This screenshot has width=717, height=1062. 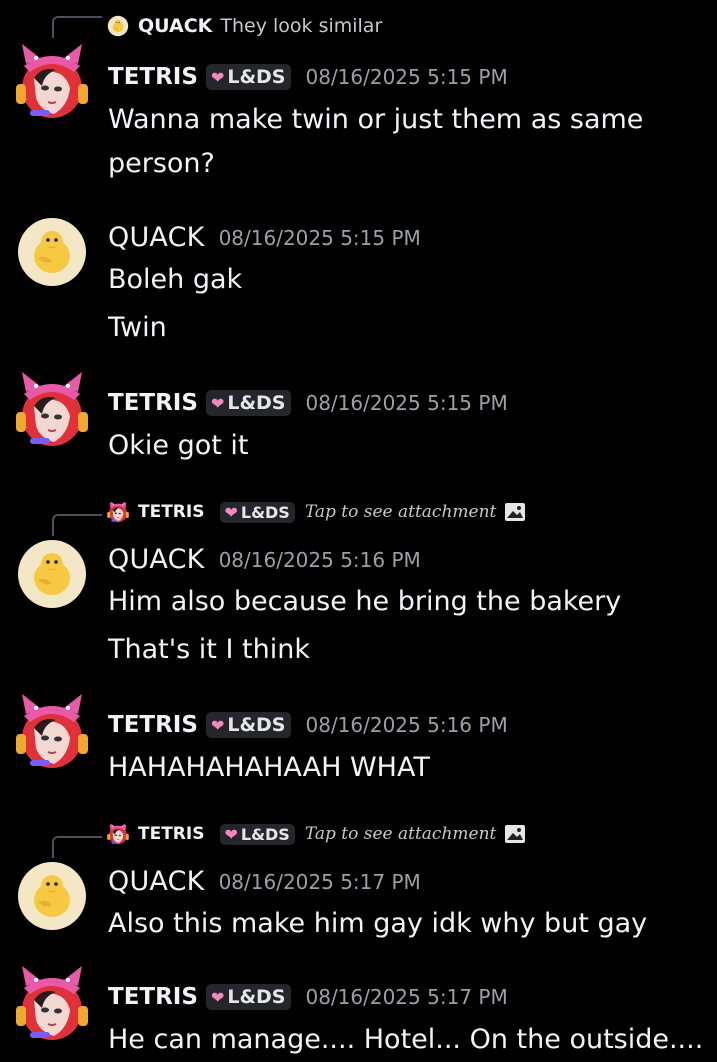 I want to click on reply-preview: QUACK They look similar, so click(x=244, y=26).